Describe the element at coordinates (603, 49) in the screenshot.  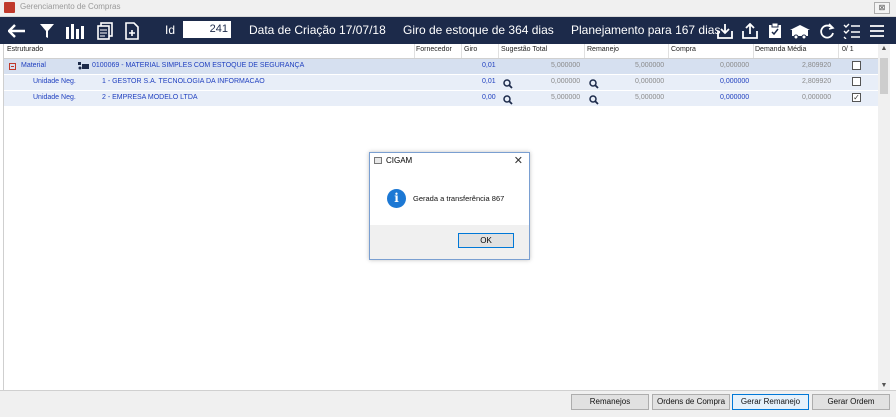
I see `col-remanejo: Remanejo` at that location.